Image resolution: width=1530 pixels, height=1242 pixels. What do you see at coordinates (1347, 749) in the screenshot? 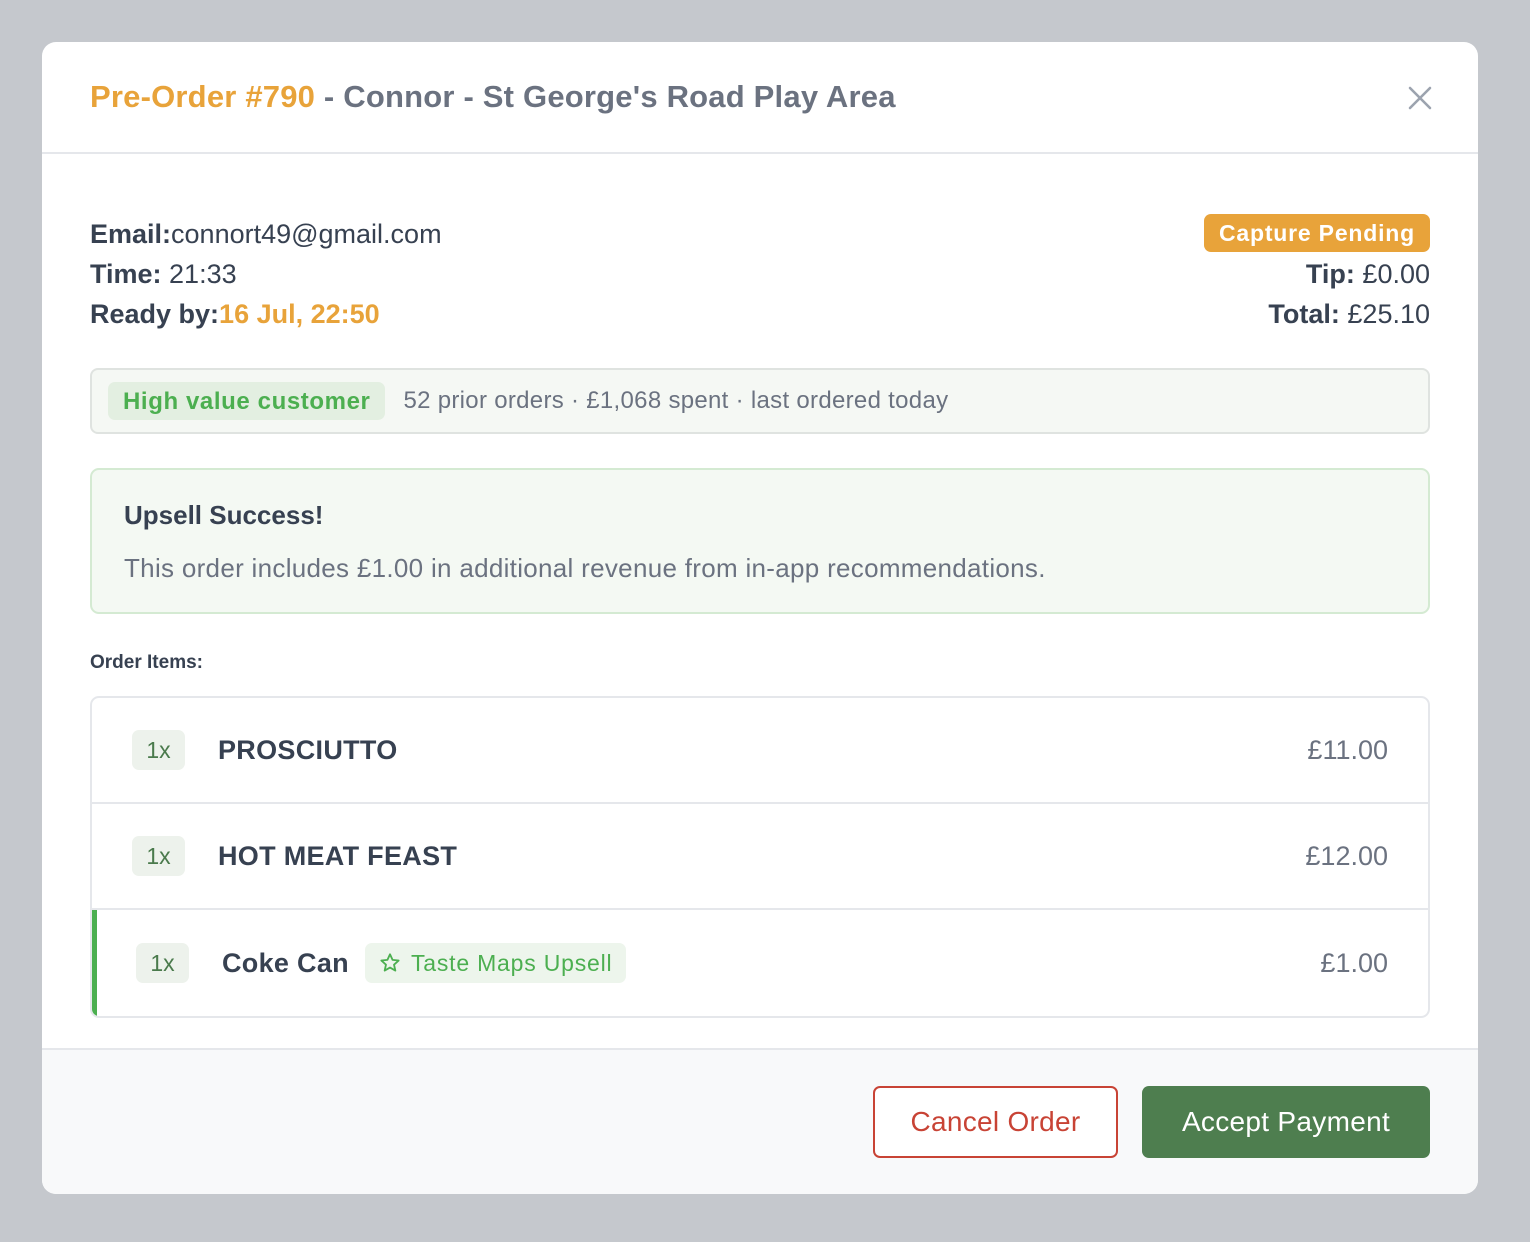
I see `item-price: £11.00` at bounding box center [1347, 749].